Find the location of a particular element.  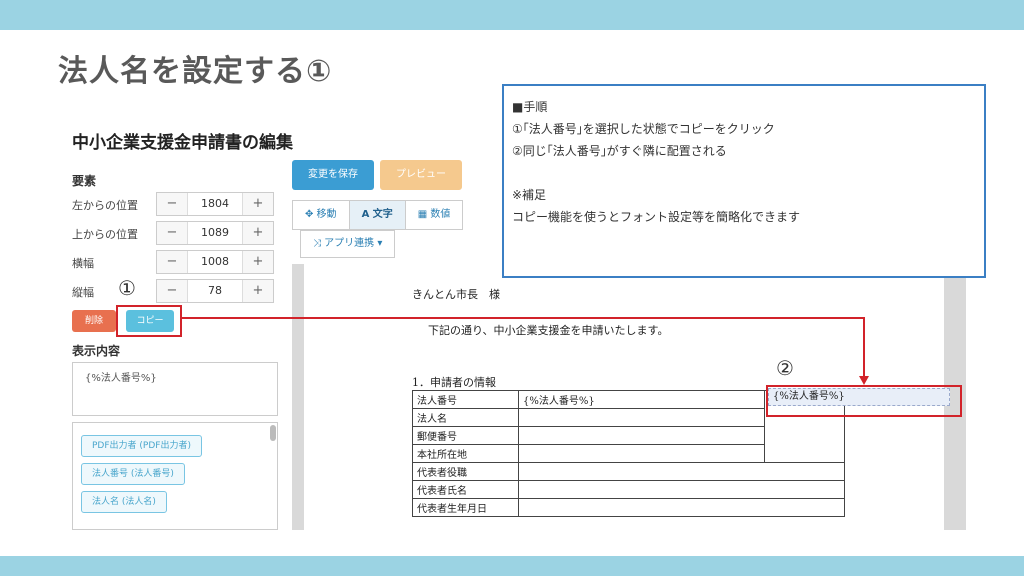

row-label: 代表者役職 is located at coordinates (465, 471).